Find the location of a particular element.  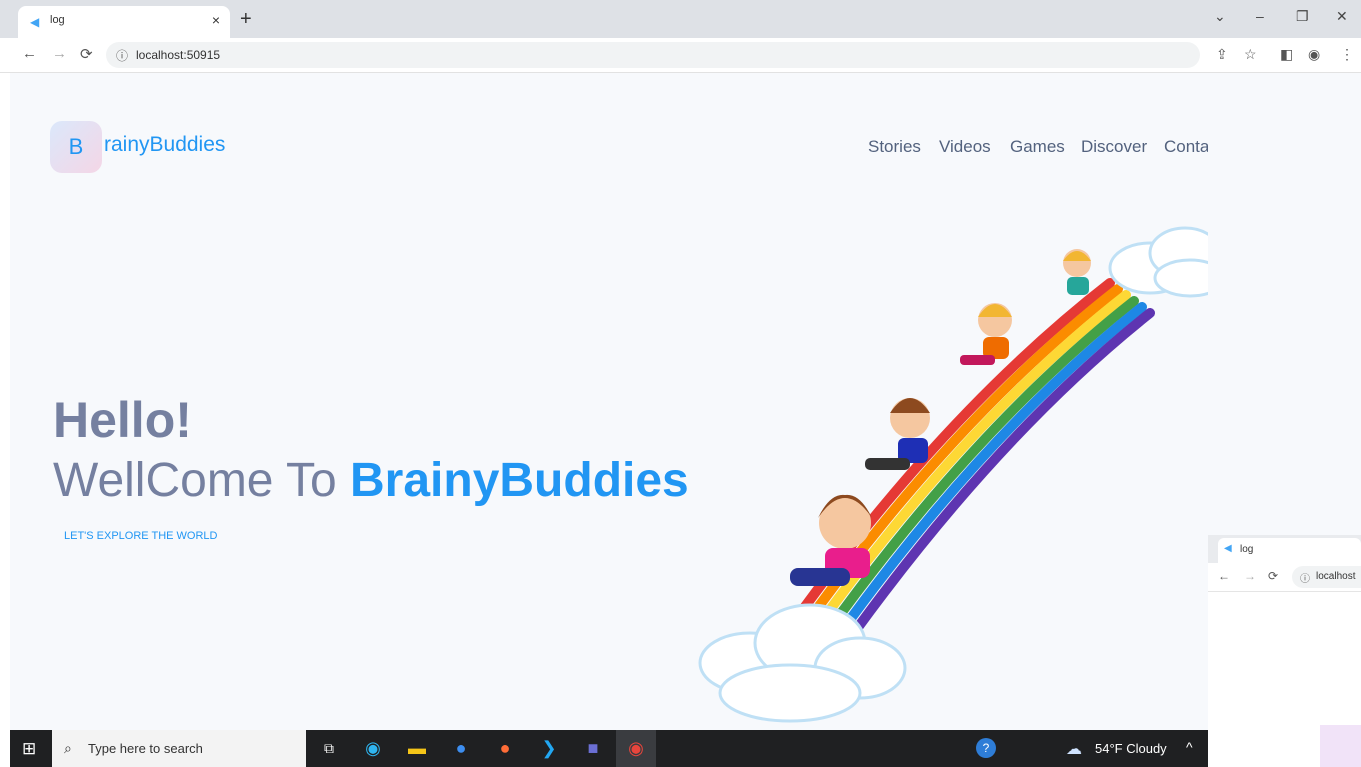

second-window-url: localhost is located at coordinates (1336, 576).